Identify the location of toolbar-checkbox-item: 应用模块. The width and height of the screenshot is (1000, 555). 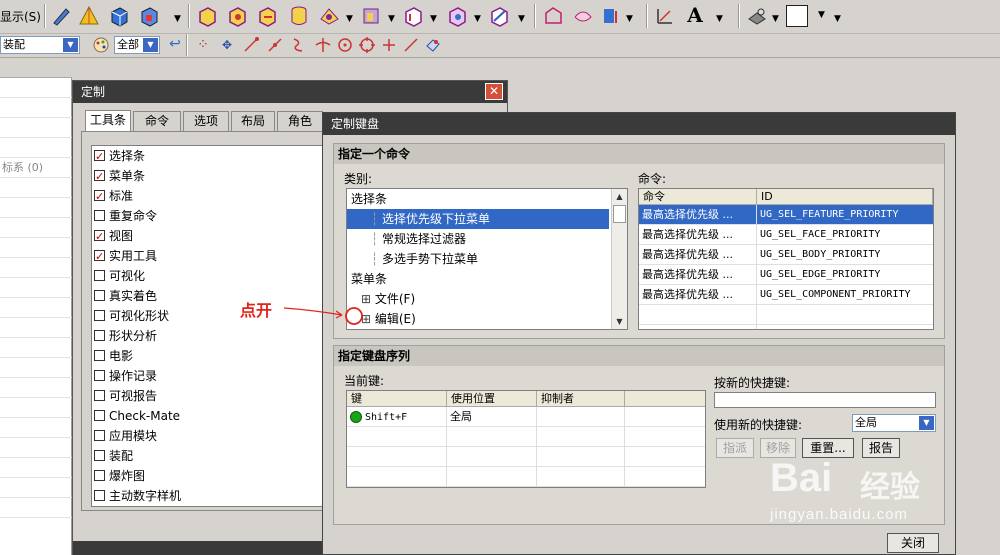
(212, 436).